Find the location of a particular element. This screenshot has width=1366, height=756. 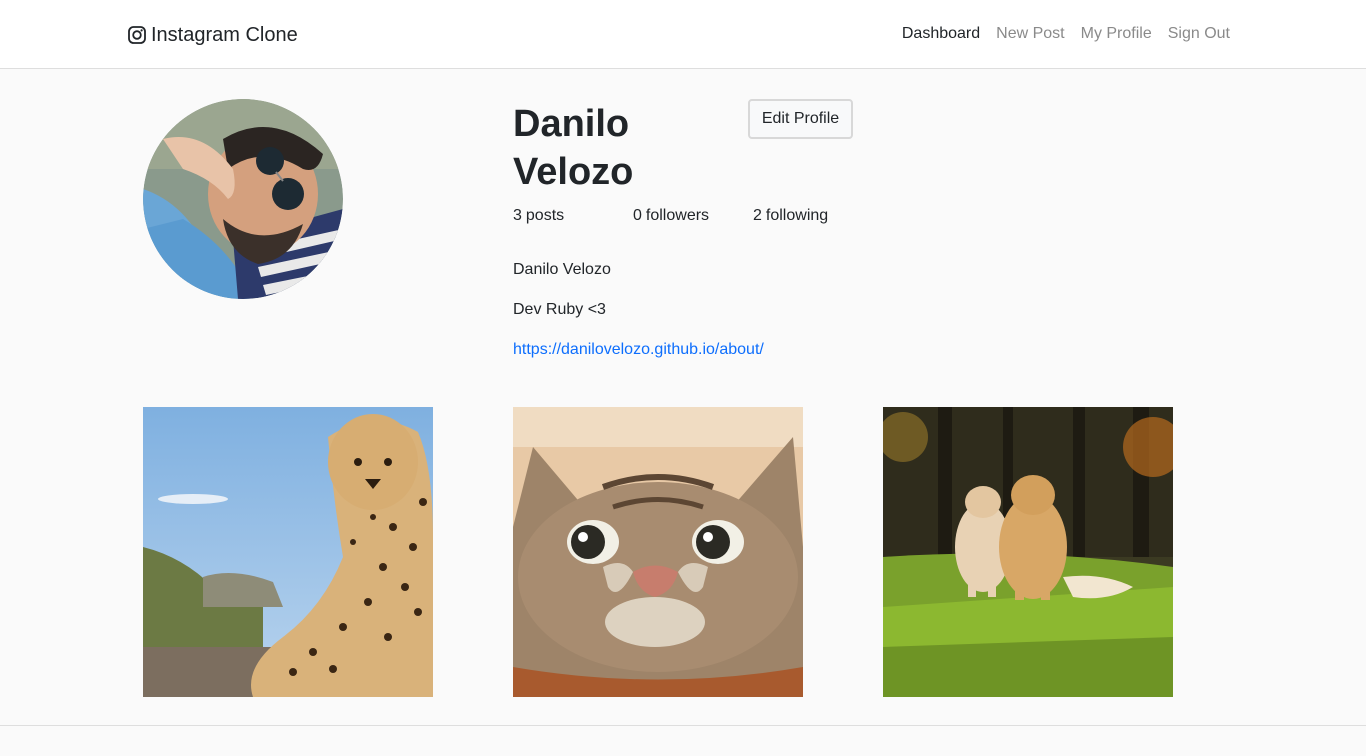

brand-link: Instagram Clone is located at coordinates (213, 35).